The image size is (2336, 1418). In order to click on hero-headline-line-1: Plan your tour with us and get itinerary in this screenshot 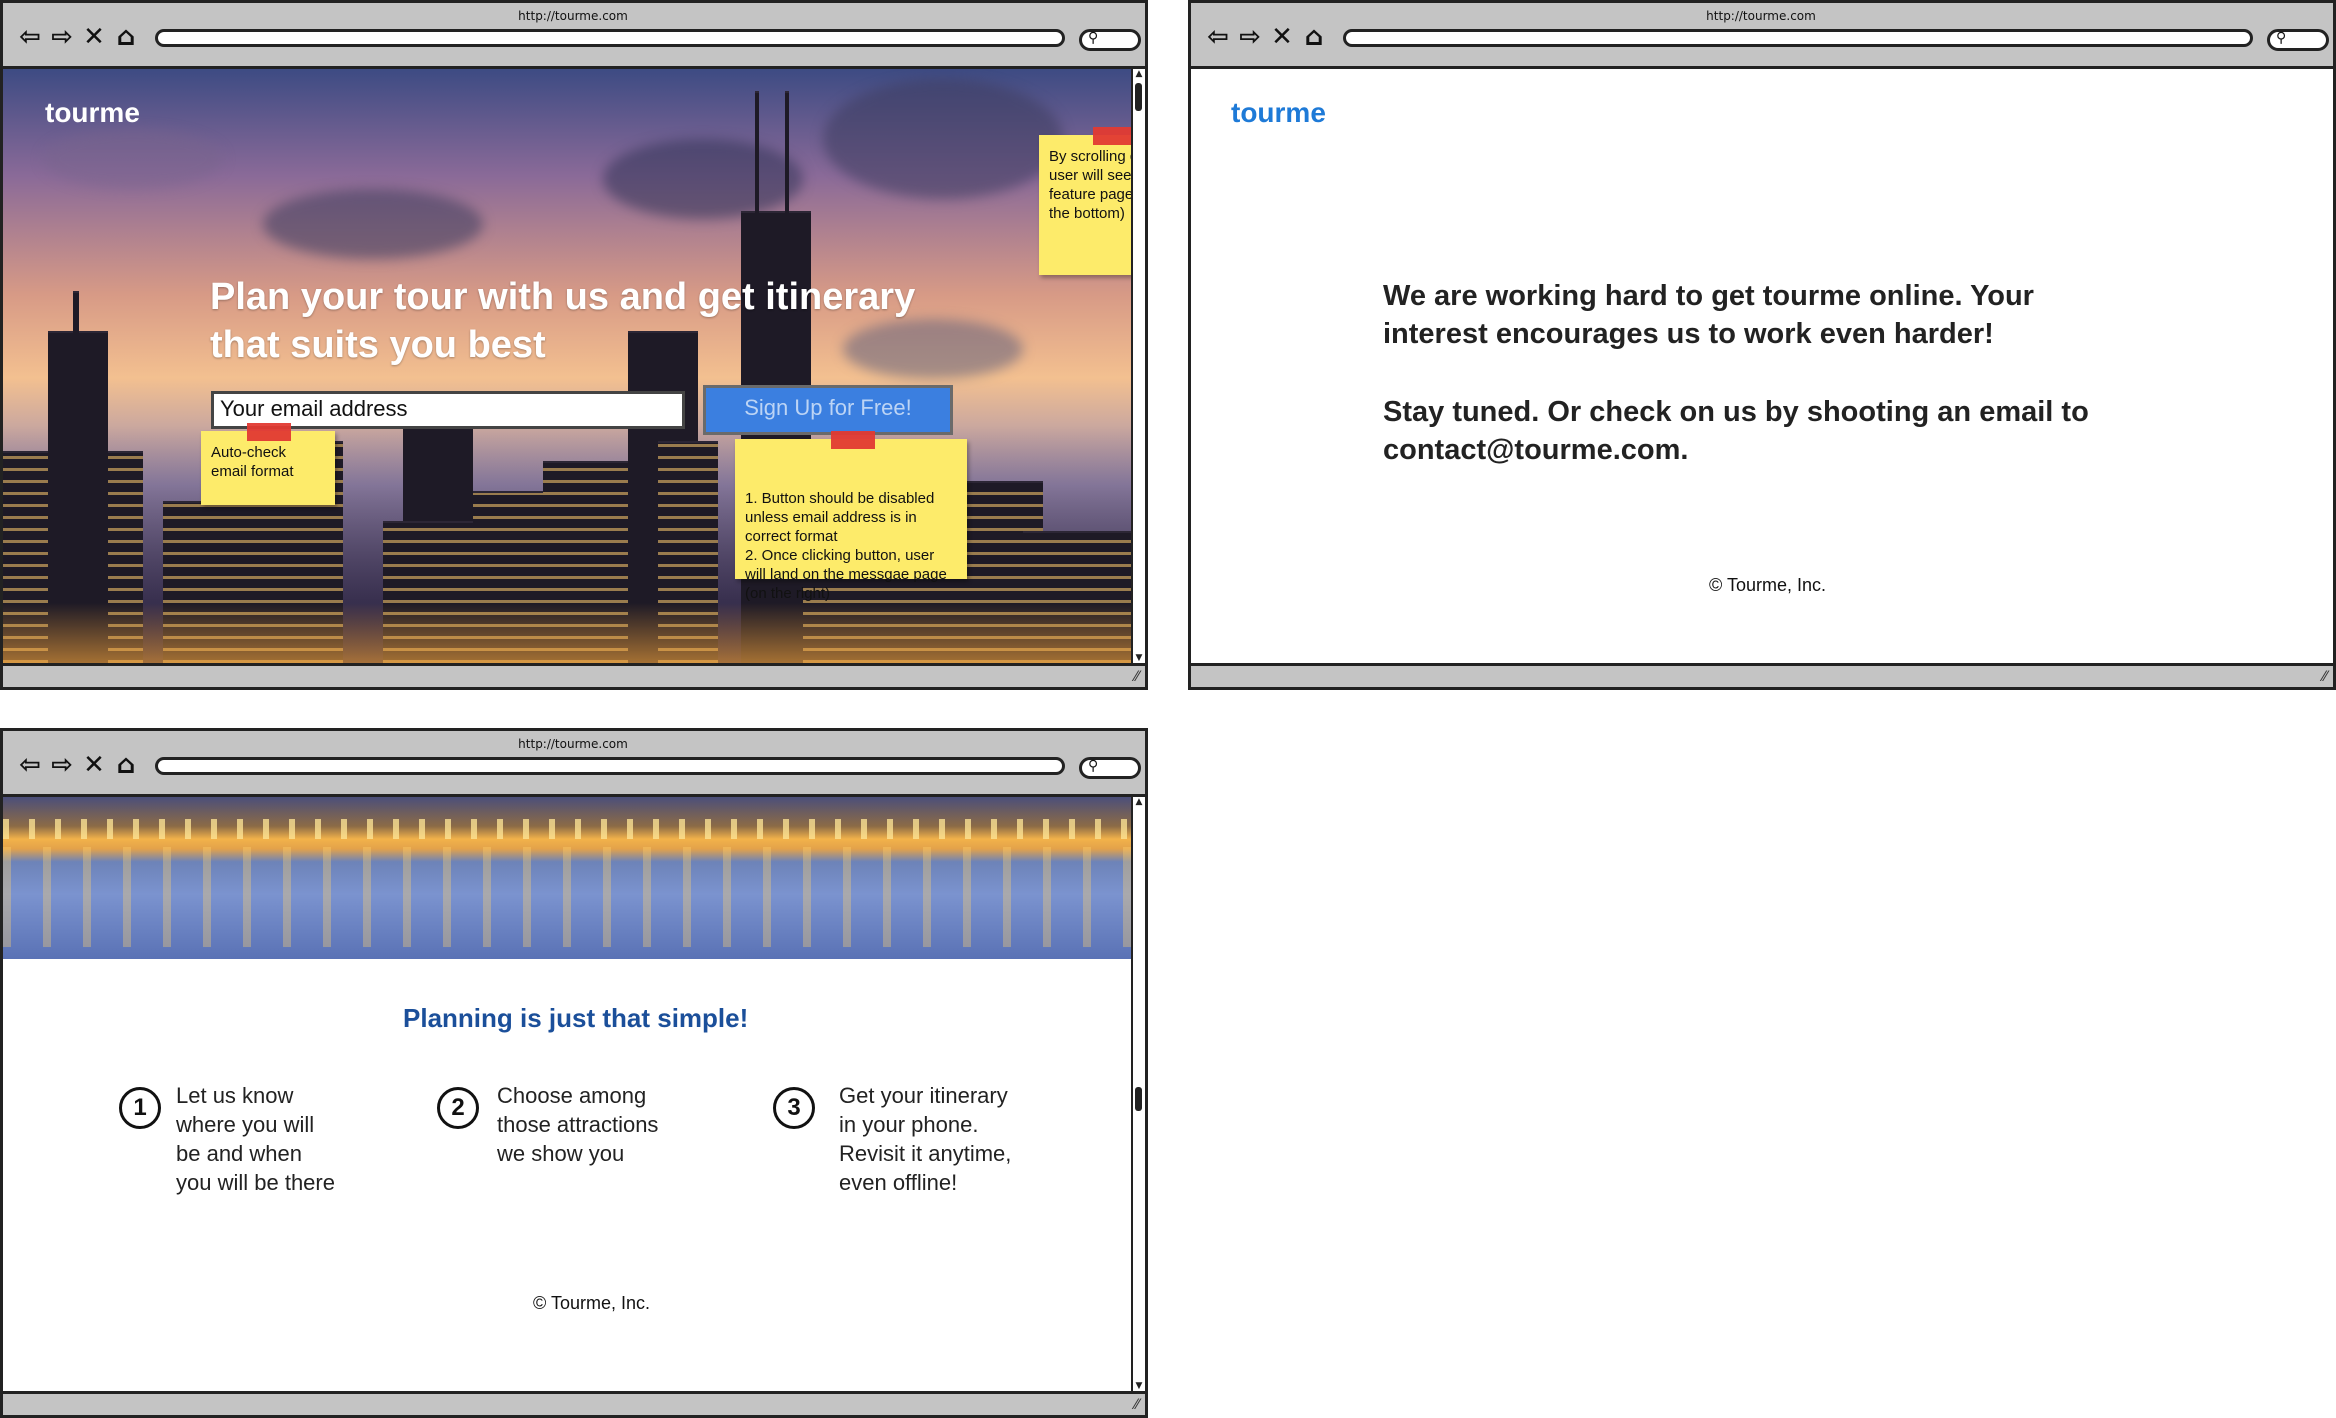, I will do `click(563, 297)`.